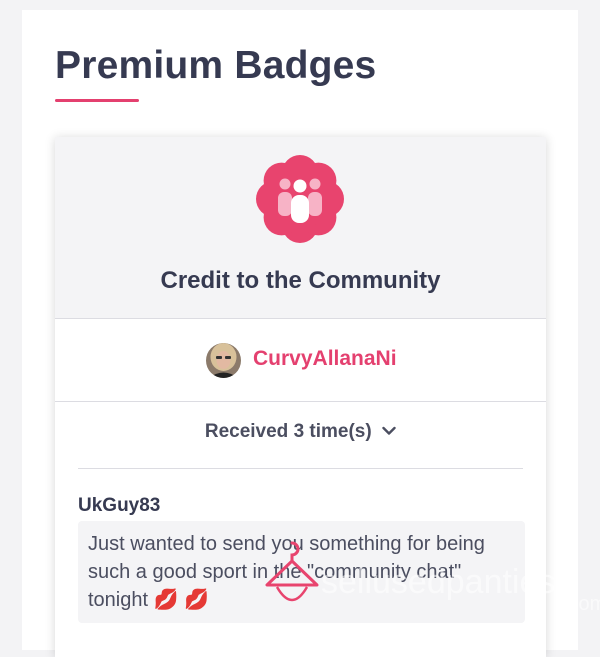 The width and height of the screenshot is (600, 657). What do you see at coordinates (288, 431) in the screenshot?
I see `received-count-label: Received 3 time(s)` at bounding box center [288, 431].